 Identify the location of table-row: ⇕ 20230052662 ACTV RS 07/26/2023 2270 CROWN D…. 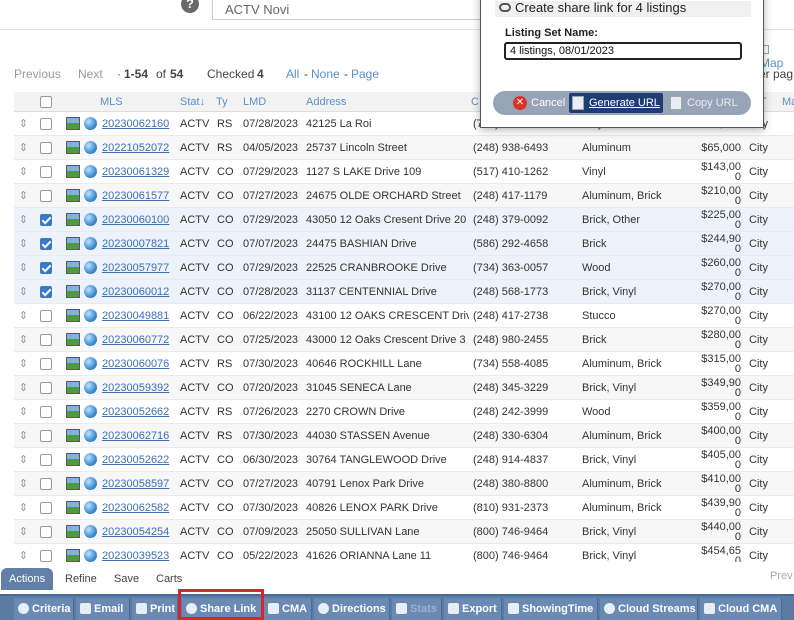
(404, 412).